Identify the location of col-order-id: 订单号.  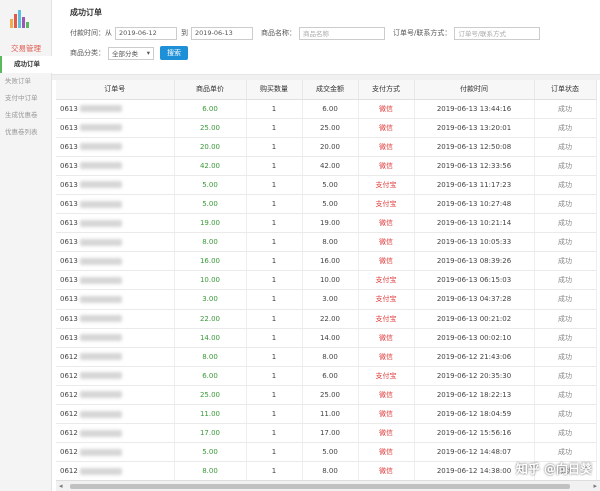
(115, 90).